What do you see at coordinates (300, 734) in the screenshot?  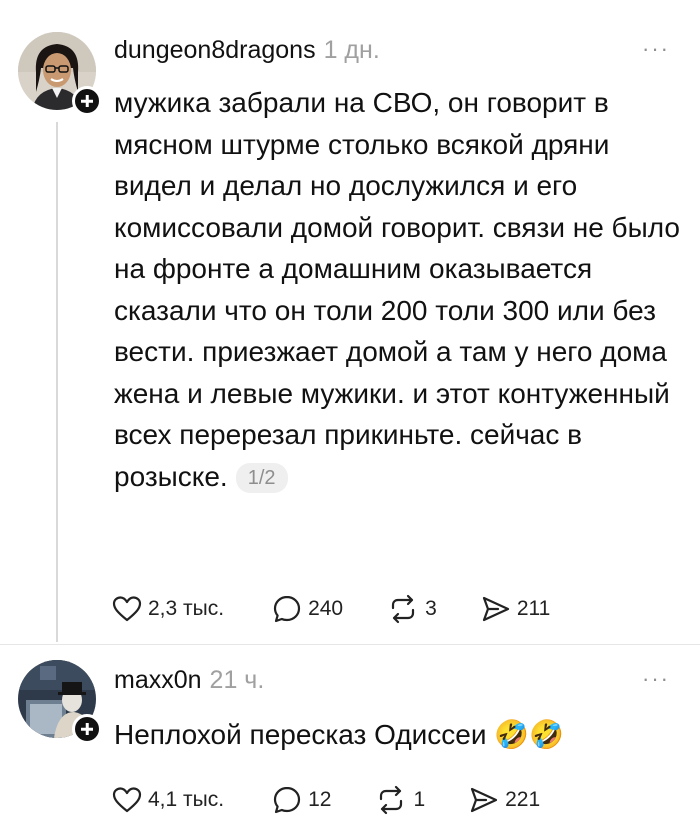 I see `post-text-content: Неплохой пересказ Одиссеи` at bounding box center [300, 734].